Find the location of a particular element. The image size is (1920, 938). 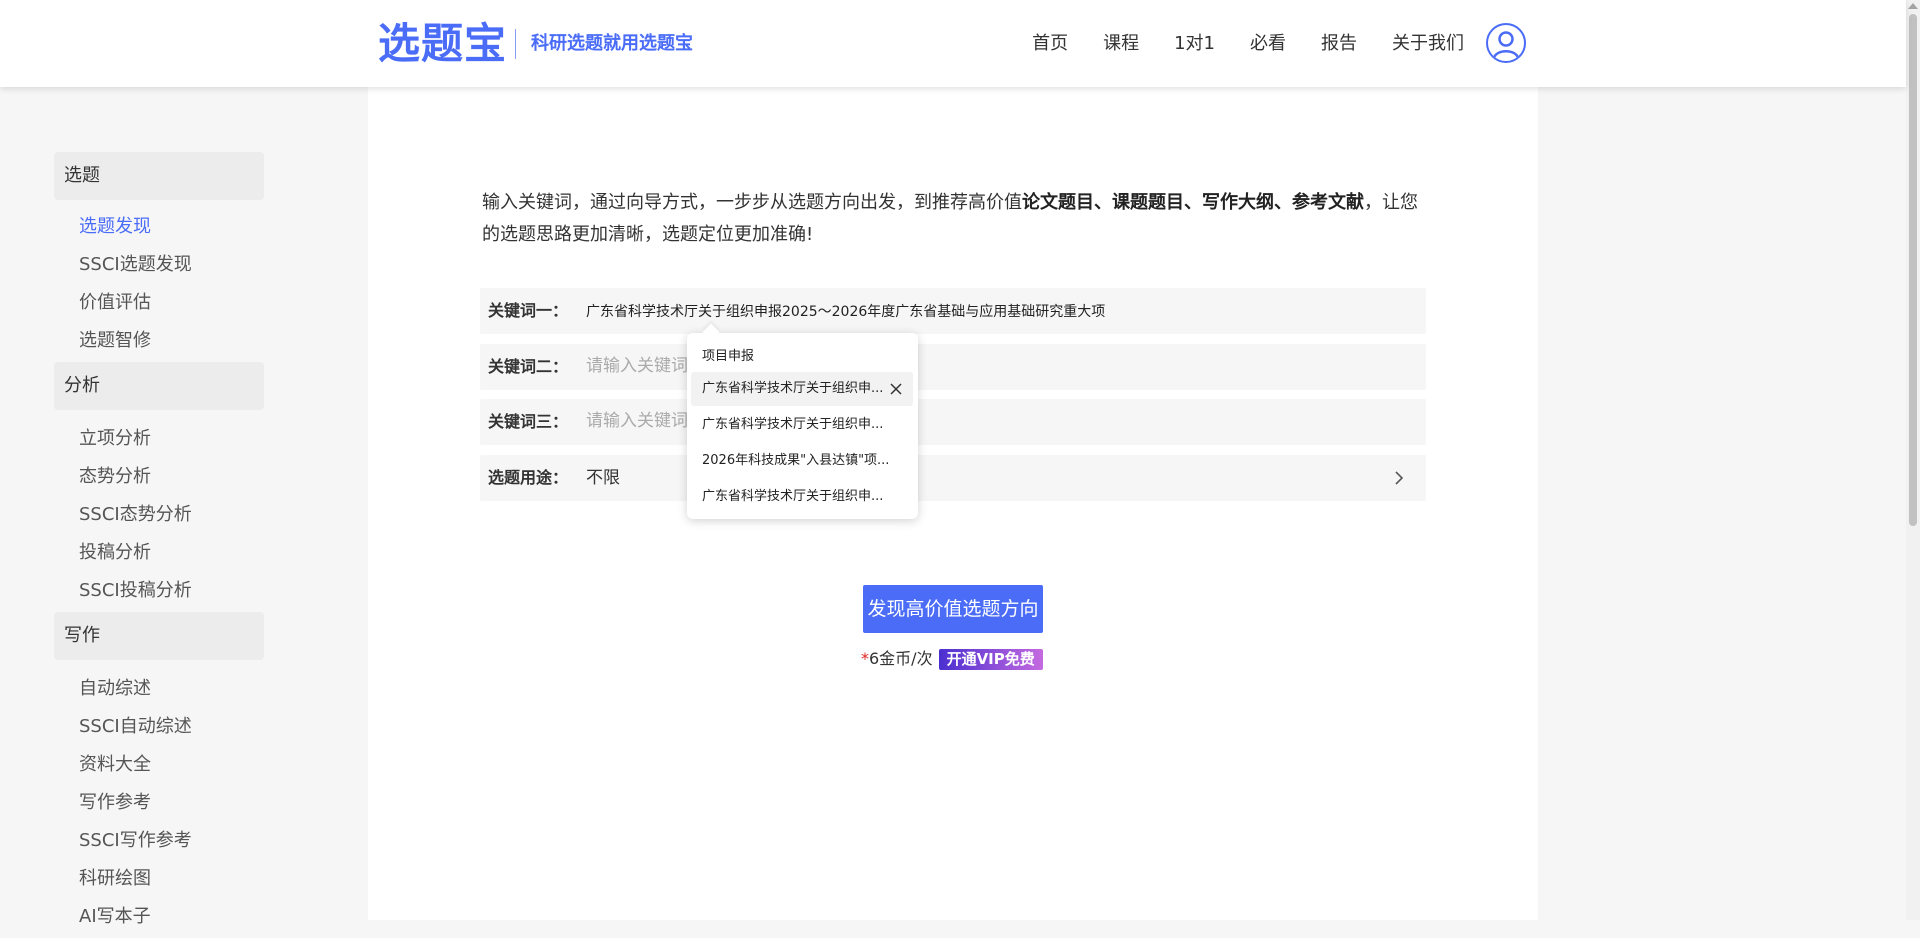

scrollbar-thumb is located at coordinates (1913, 270).